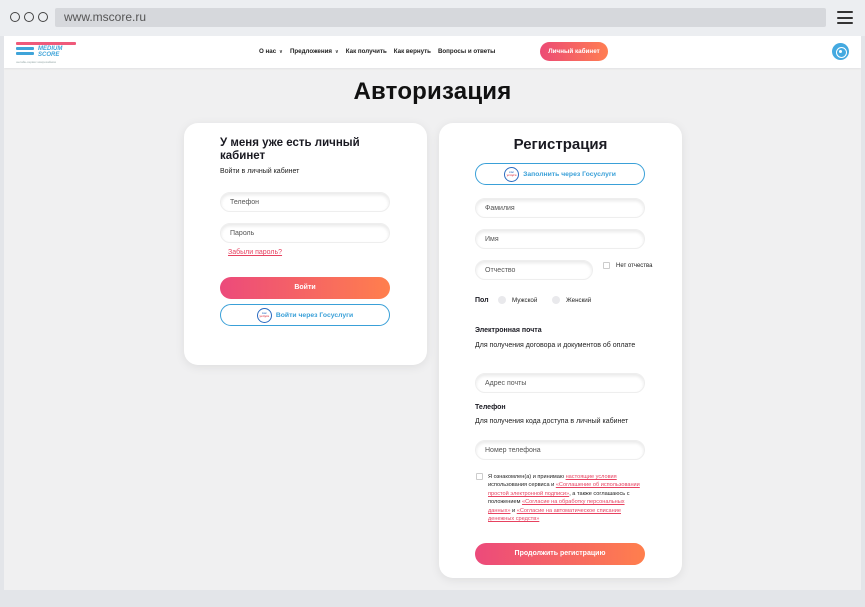  What do you see at coordinates (490, 407) in the screenshot?
I see `phone-heading: Телефон` at bounding box center [490, 407].